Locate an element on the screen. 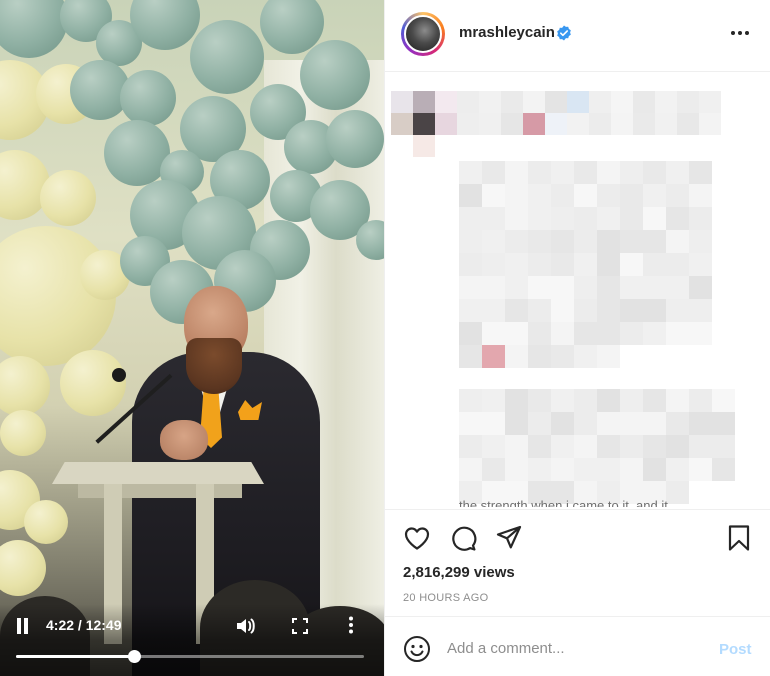 The width and height of the screenshot is (770, 676). avatar is located at coordinates (423, 34).